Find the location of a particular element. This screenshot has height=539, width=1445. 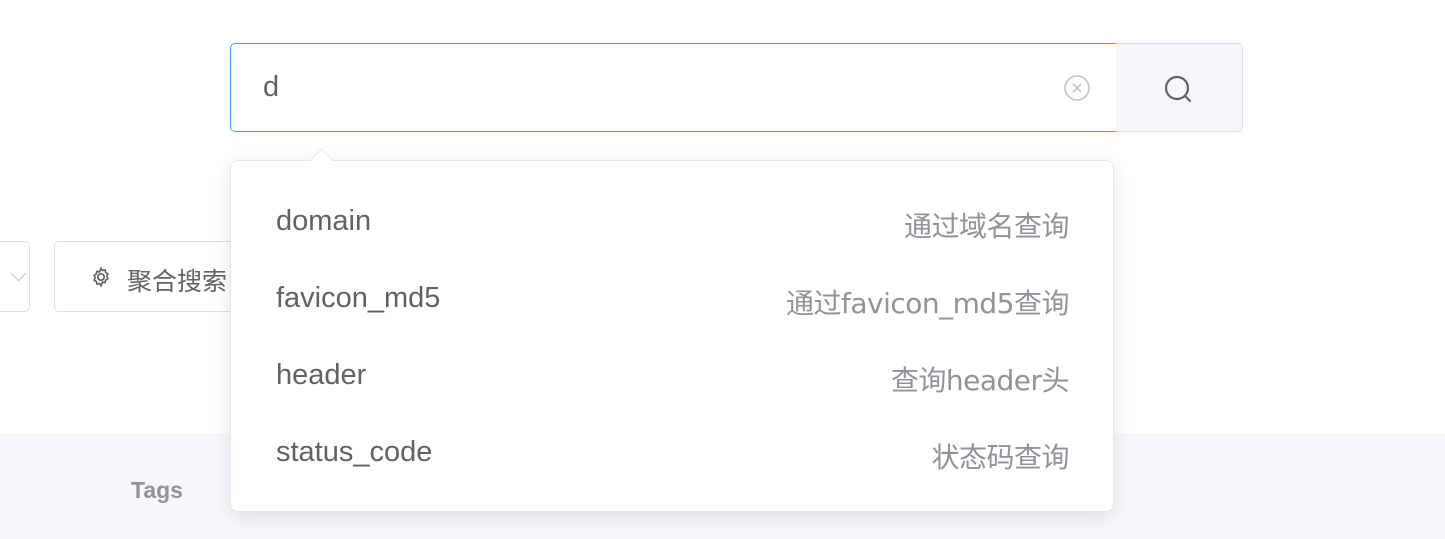

chevron-down-icon is located at coordinates (18, 273).